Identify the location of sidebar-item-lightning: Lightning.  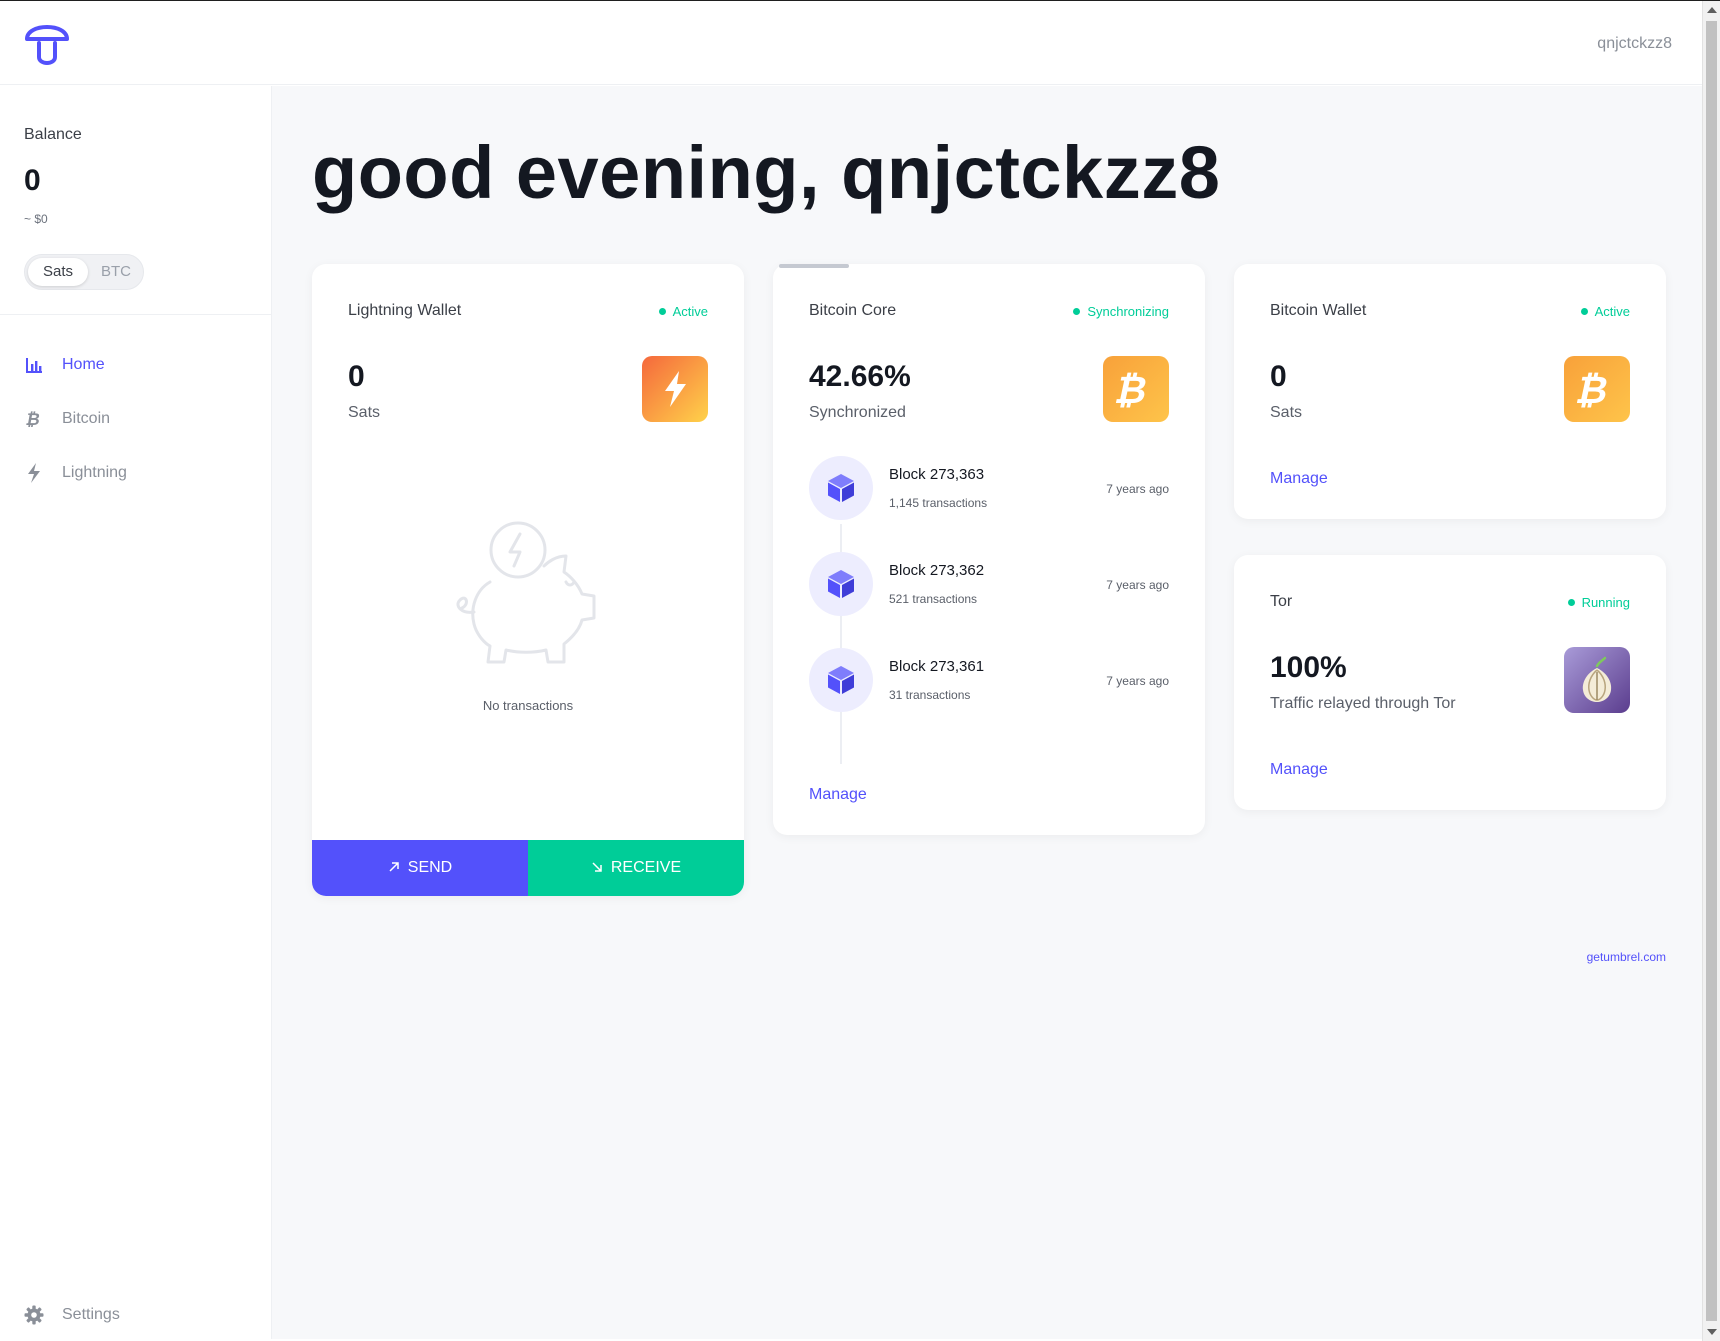
(75, 473).